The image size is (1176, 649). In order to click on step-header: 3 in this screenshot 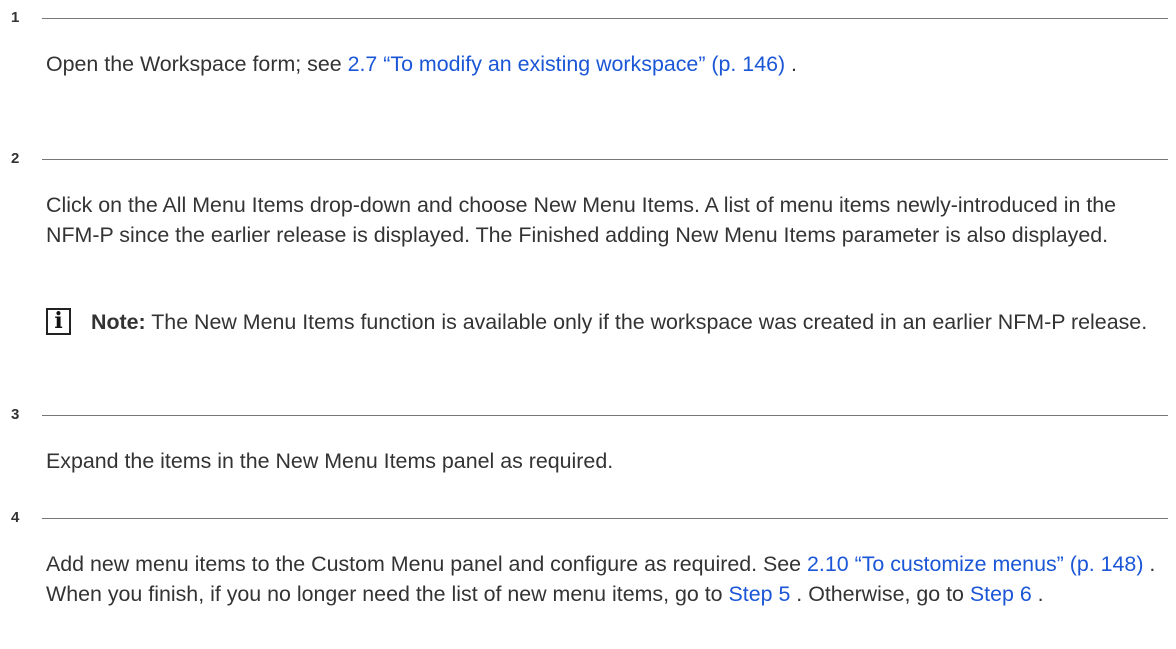, I will do `click(588, 415)`.